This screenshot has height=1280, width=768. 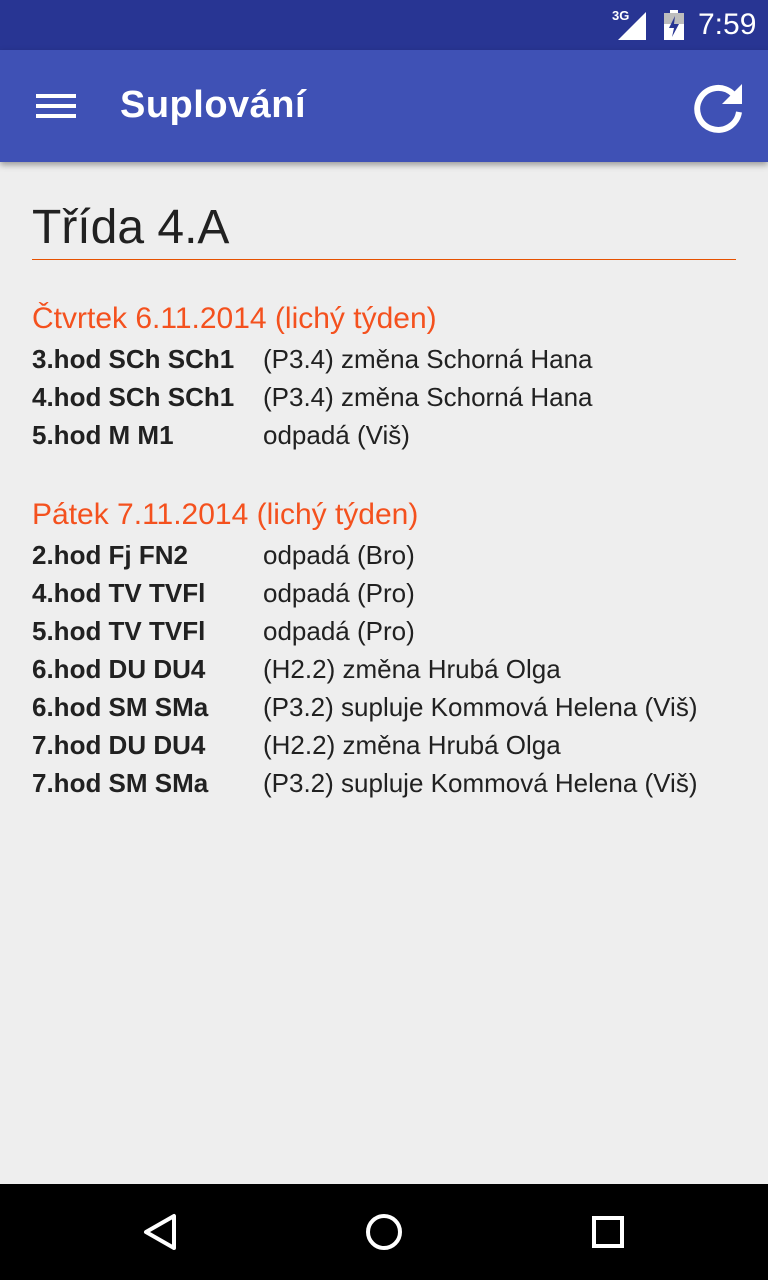 I want to click on lesson-label: 7.hod DU DU4, so click(x=119, y=745).